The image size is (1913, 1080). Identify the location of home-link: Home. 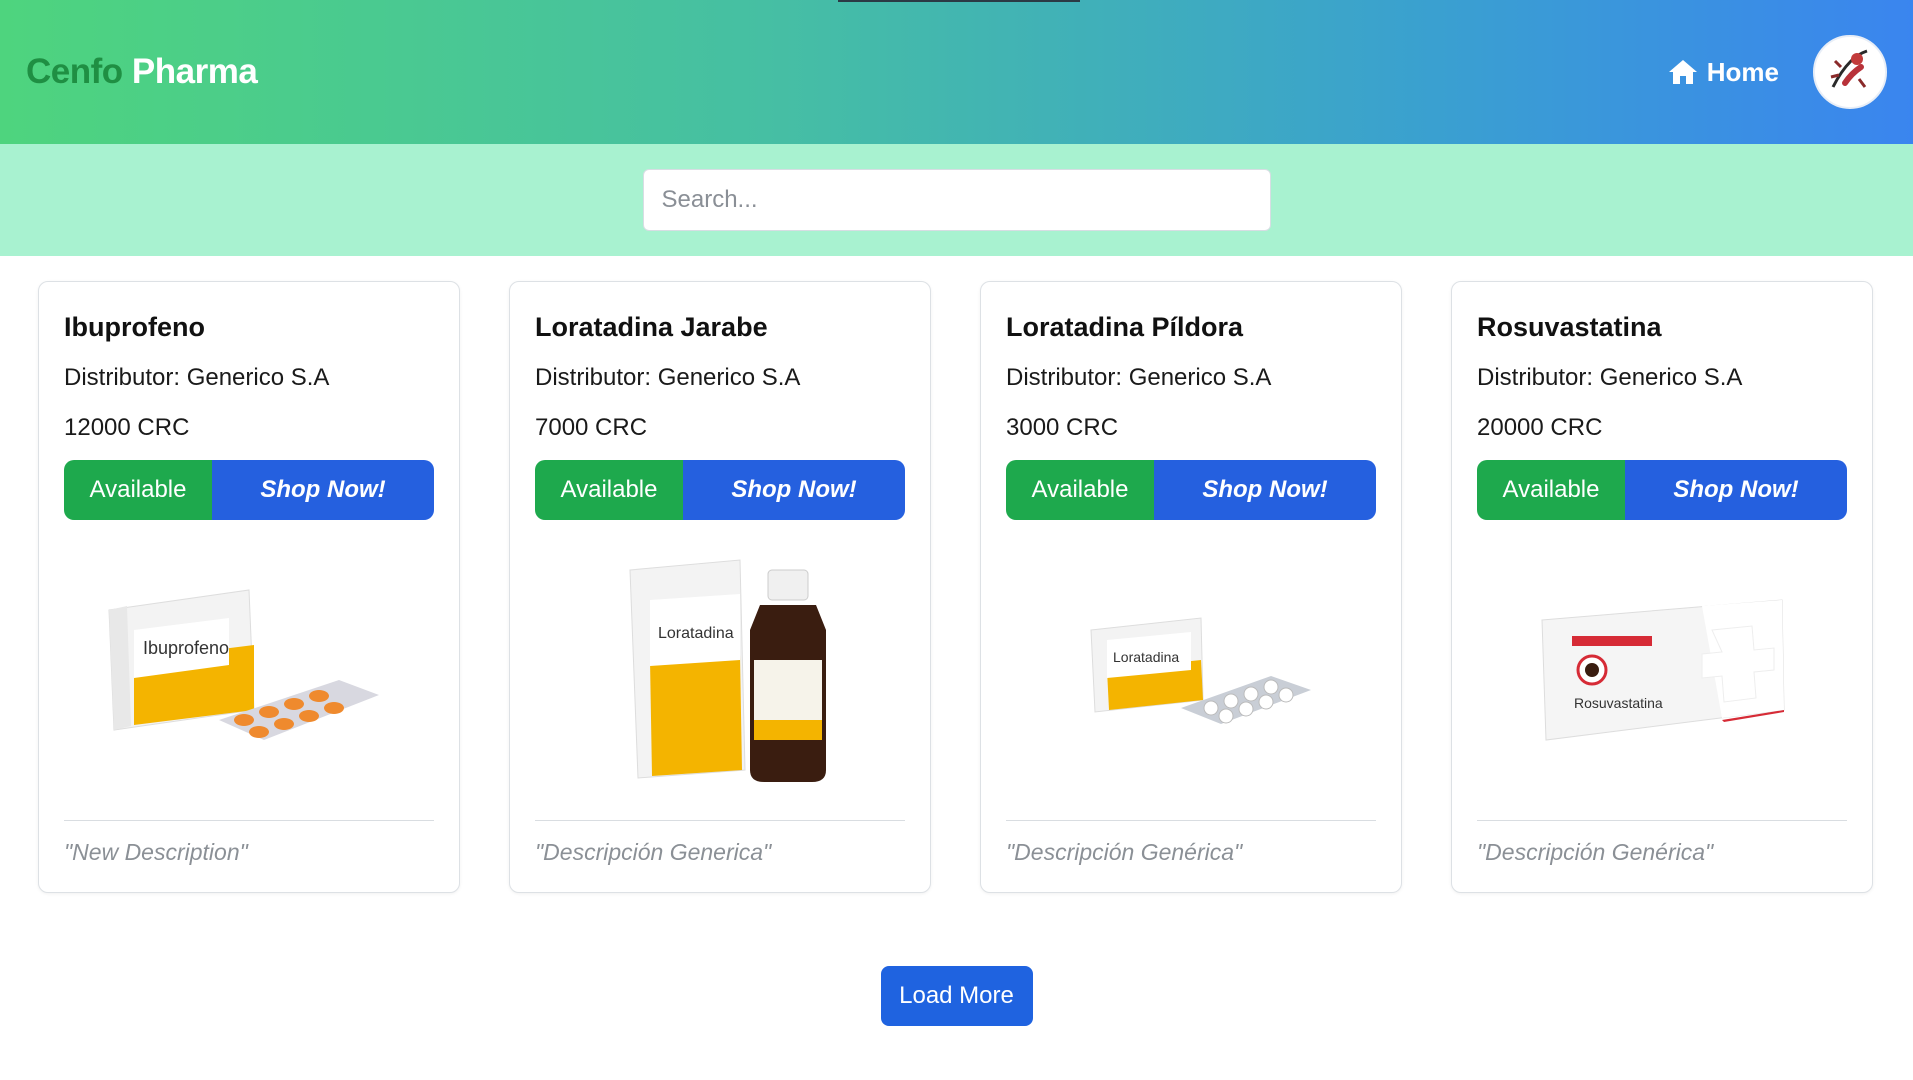
(1723, 72).